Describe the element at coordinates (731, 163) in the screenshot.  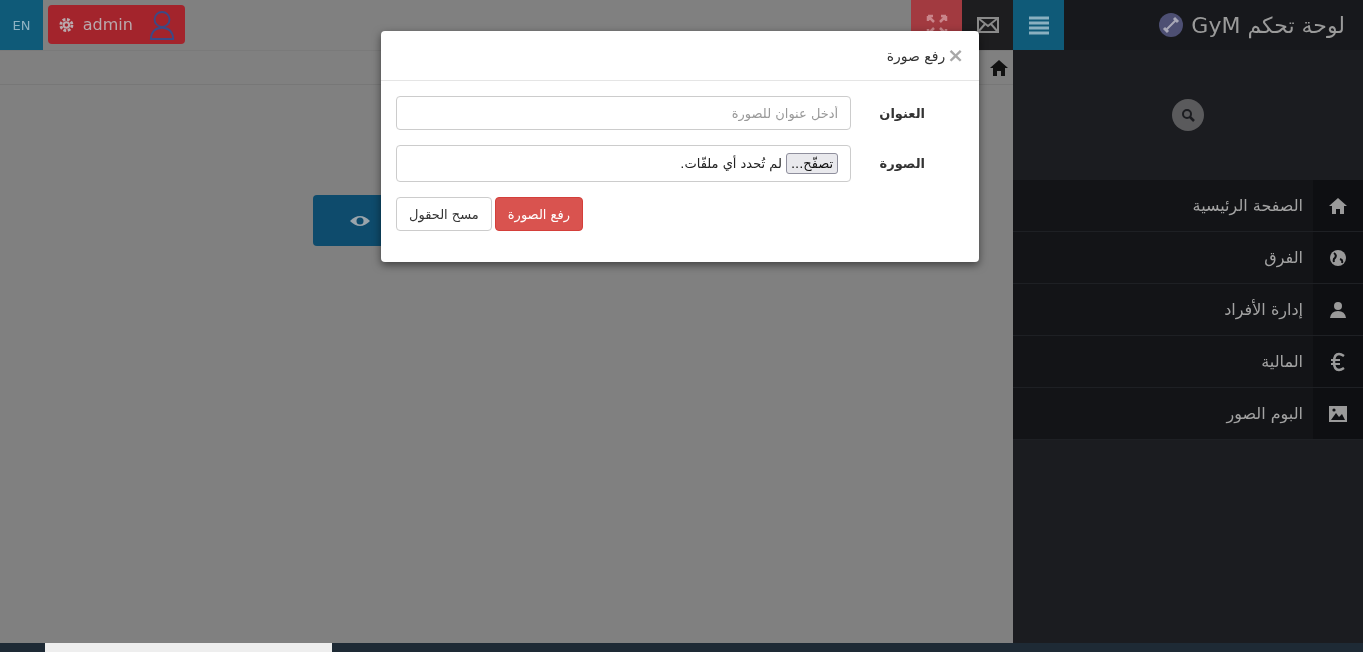
I see `file-status-text: لم تُحدد أي ملفّات.` at that location.